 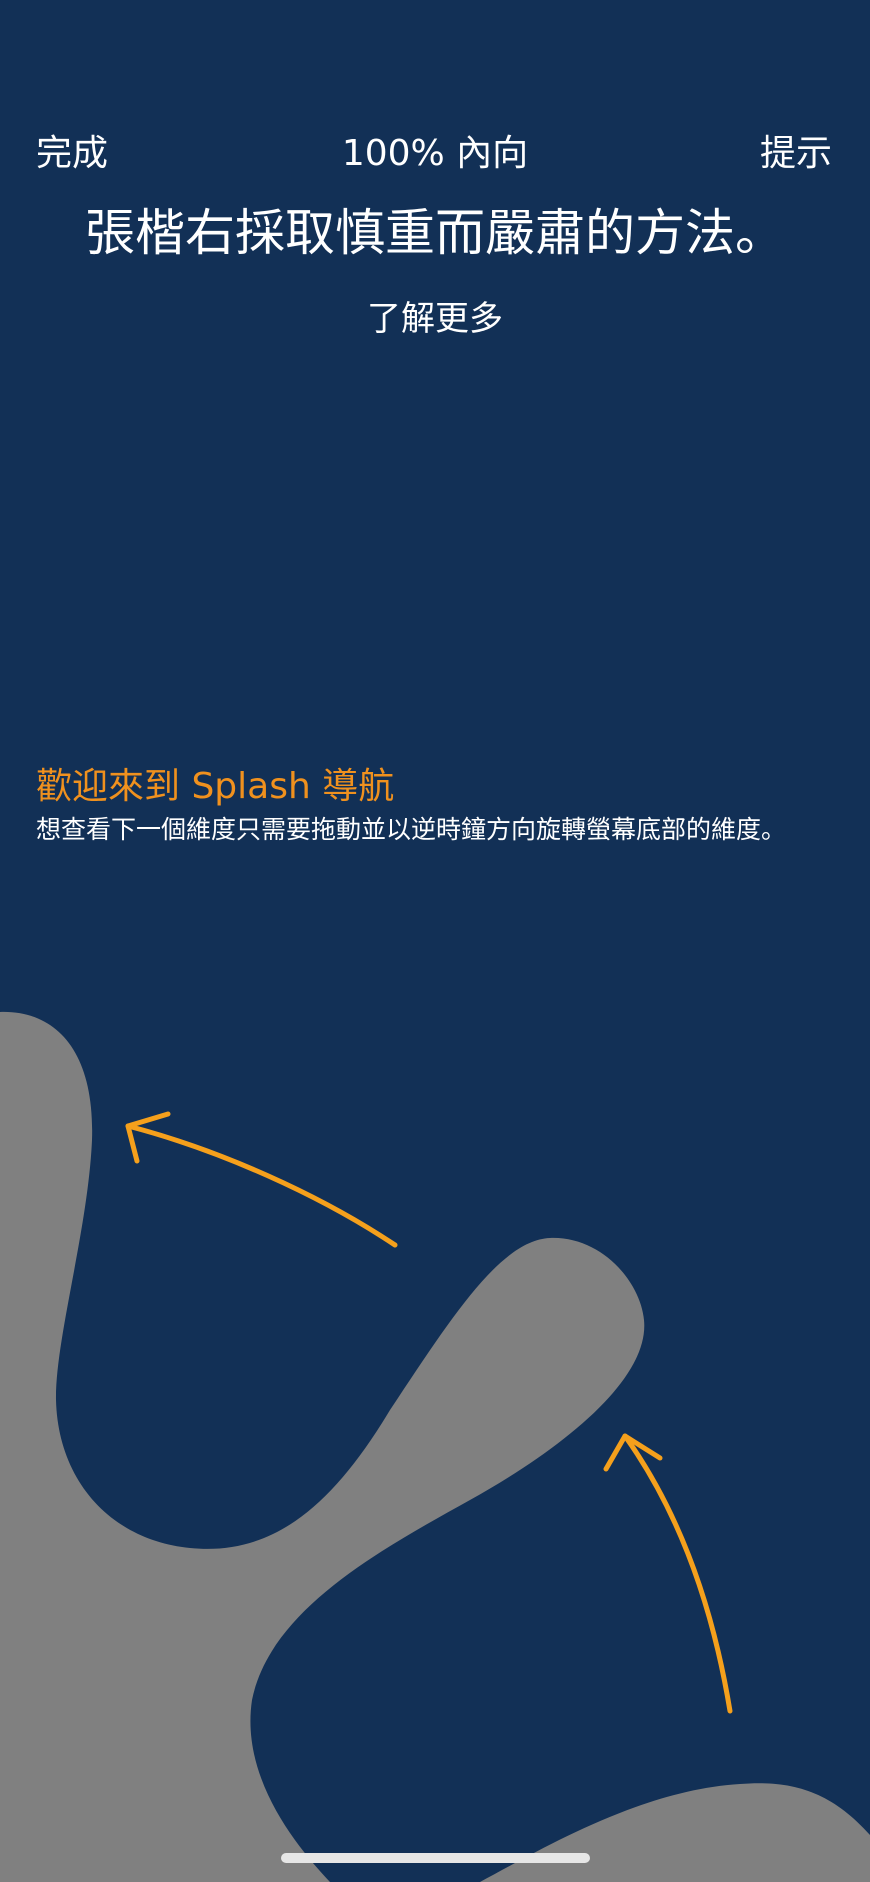 What do you see at coordinates (411, 829) in the screenshot?
I see `onboarding-body: 想查看下一個維度只需要拖動並以逆時鐘方向旋轉螢幕底部的維度。` at bounding box center [411, 829].